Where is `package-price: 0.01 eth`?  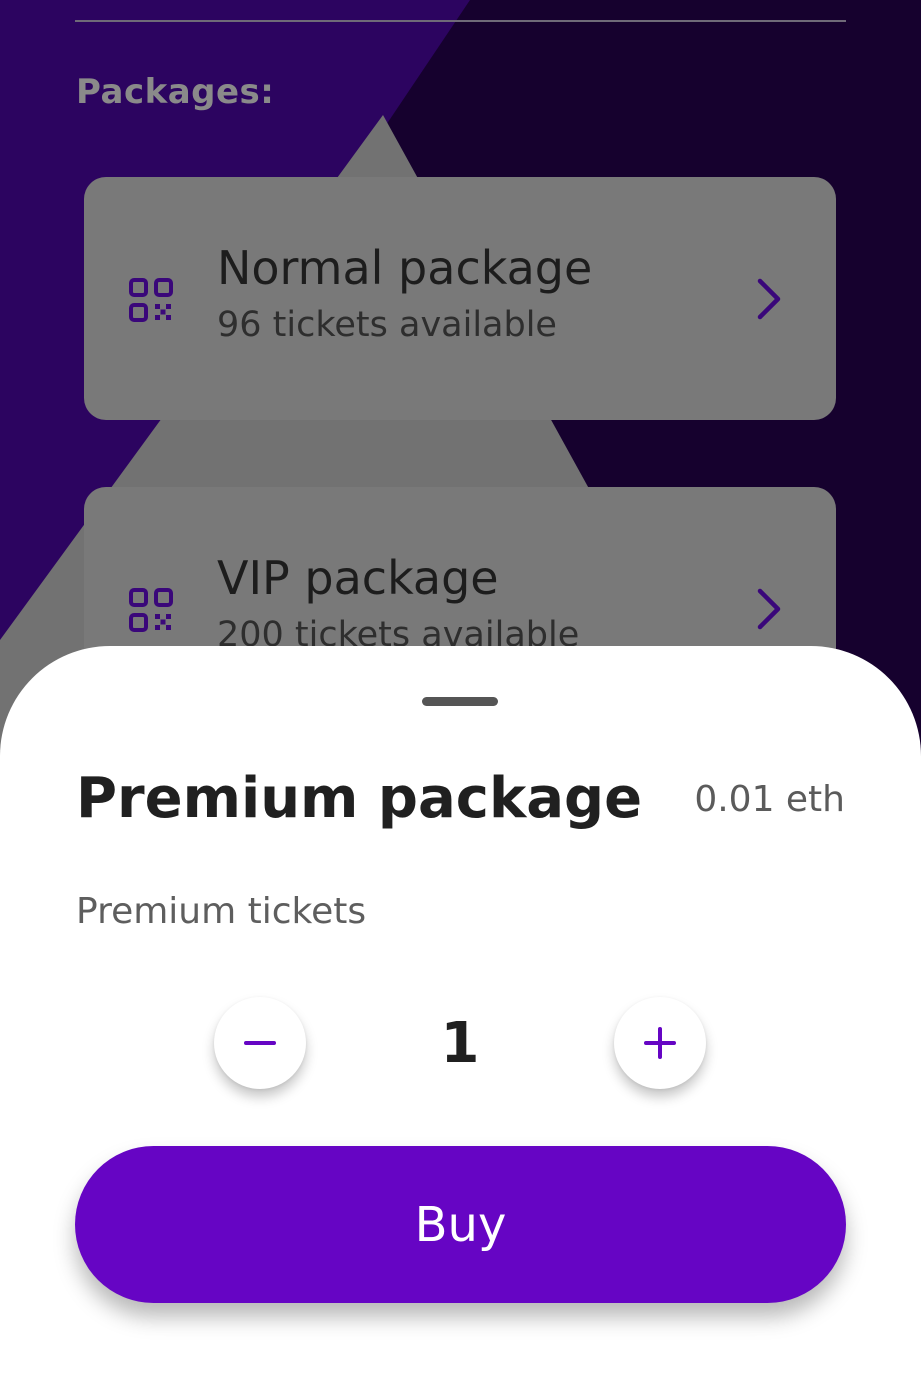 package-price: 0.01 eth is located at coordinates (769, 799).